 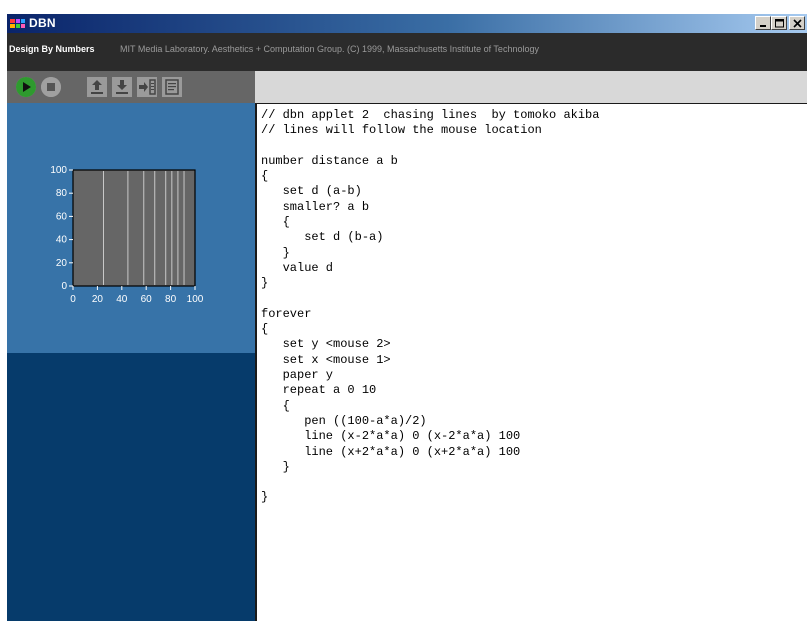 What do you see at coordinates (98, 299) in the screenshot?
I see `x-tick-label: 20` at bounding box center [98, 299].